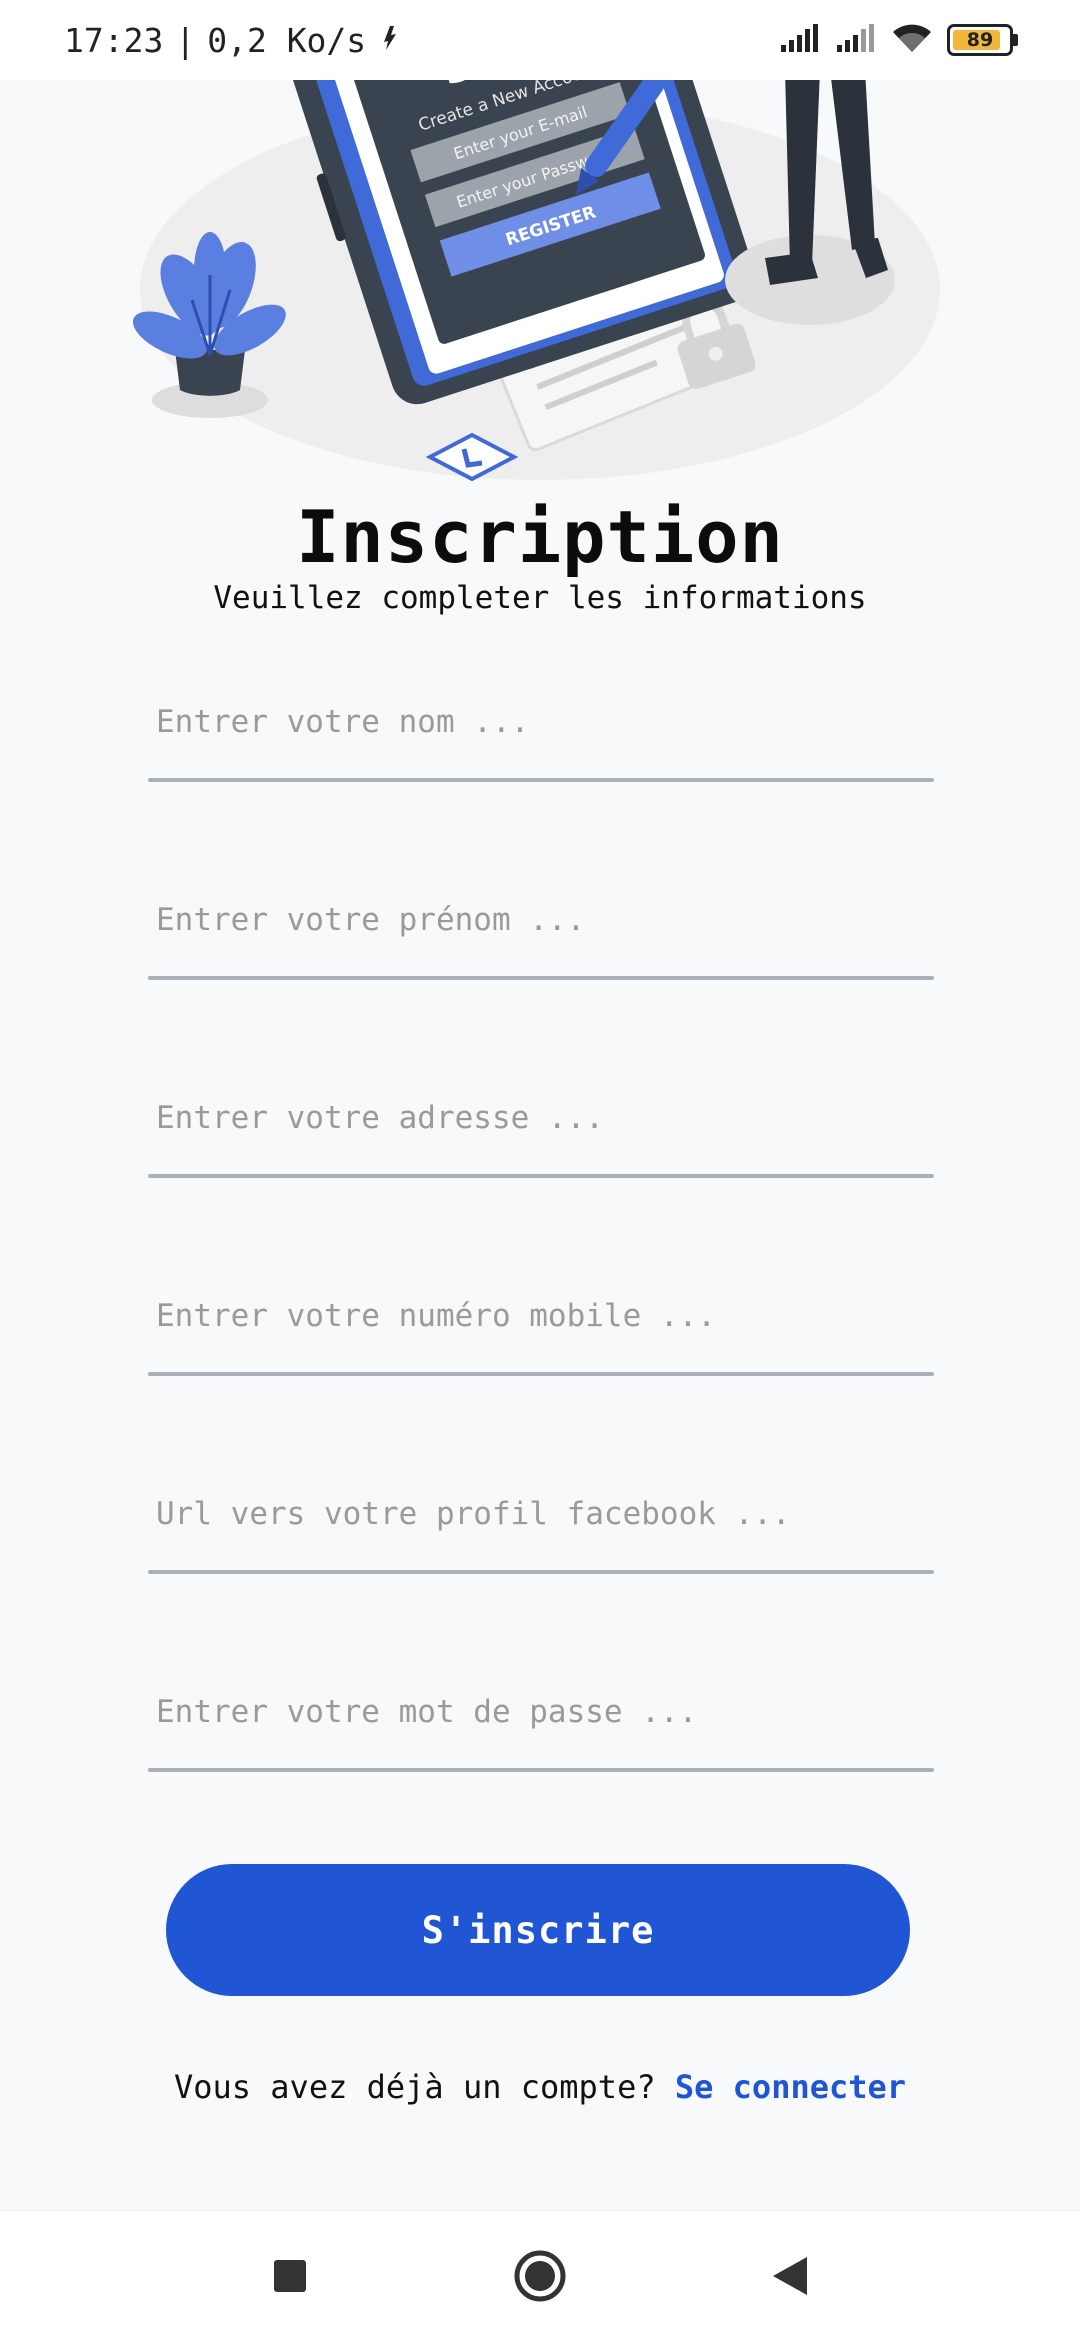  Describe the element at coordinates (790, 2276) in the screenshot. I see `back-icon` at that location.